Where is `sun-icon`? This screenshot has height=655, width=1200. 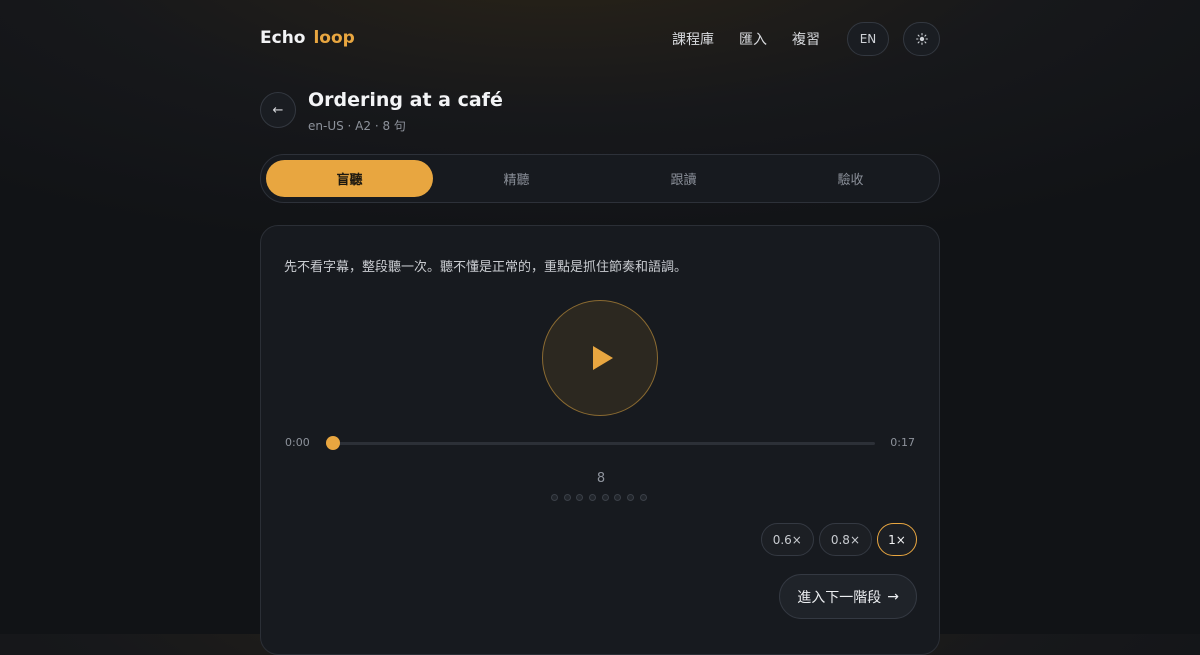
sun-icon is located at coordinates (921, 39).